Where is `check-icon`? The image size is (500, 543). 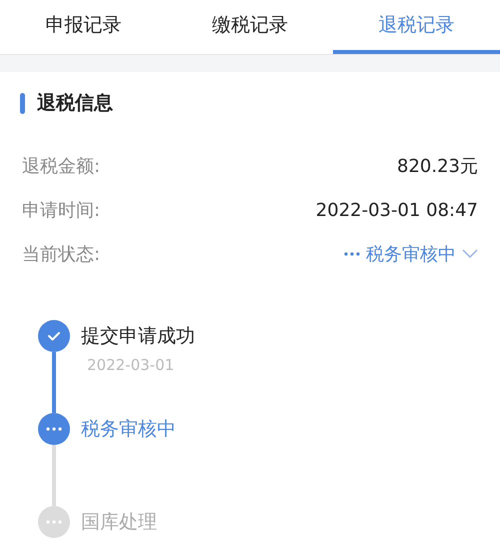 check-icon is located at coordinates (54, 336).